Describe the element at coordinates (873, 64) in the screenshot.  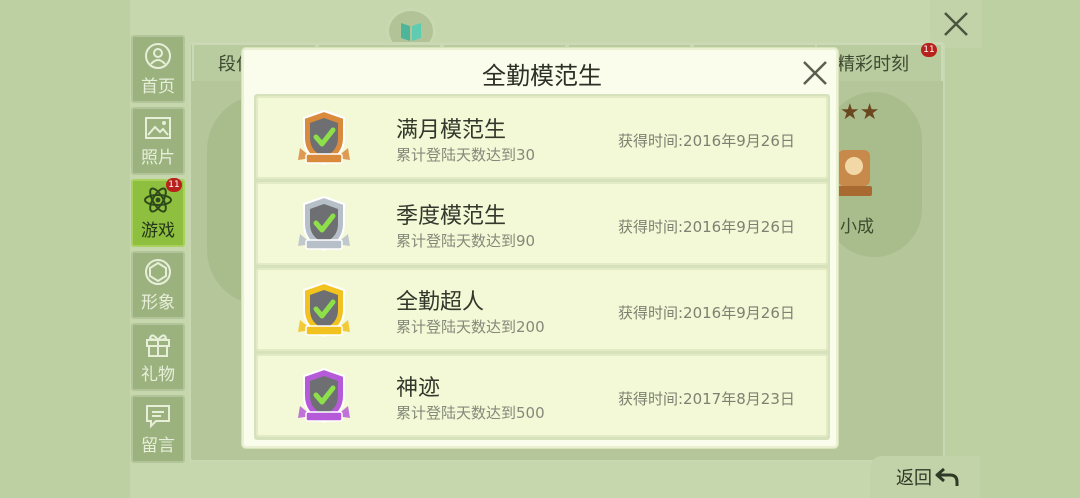
I see `tab-label: 精彩时刻` at that location.